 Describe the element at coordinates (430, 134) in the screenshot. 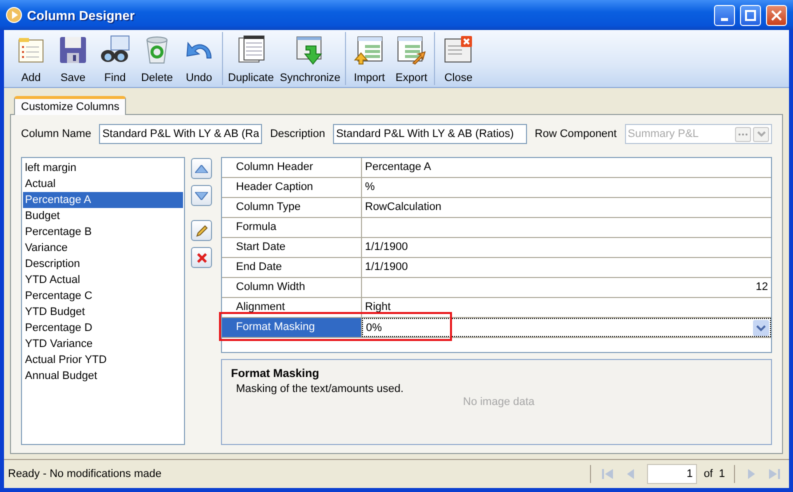

I see `description-field: Standard P&L With LY & AB (Ratios)` at that location.